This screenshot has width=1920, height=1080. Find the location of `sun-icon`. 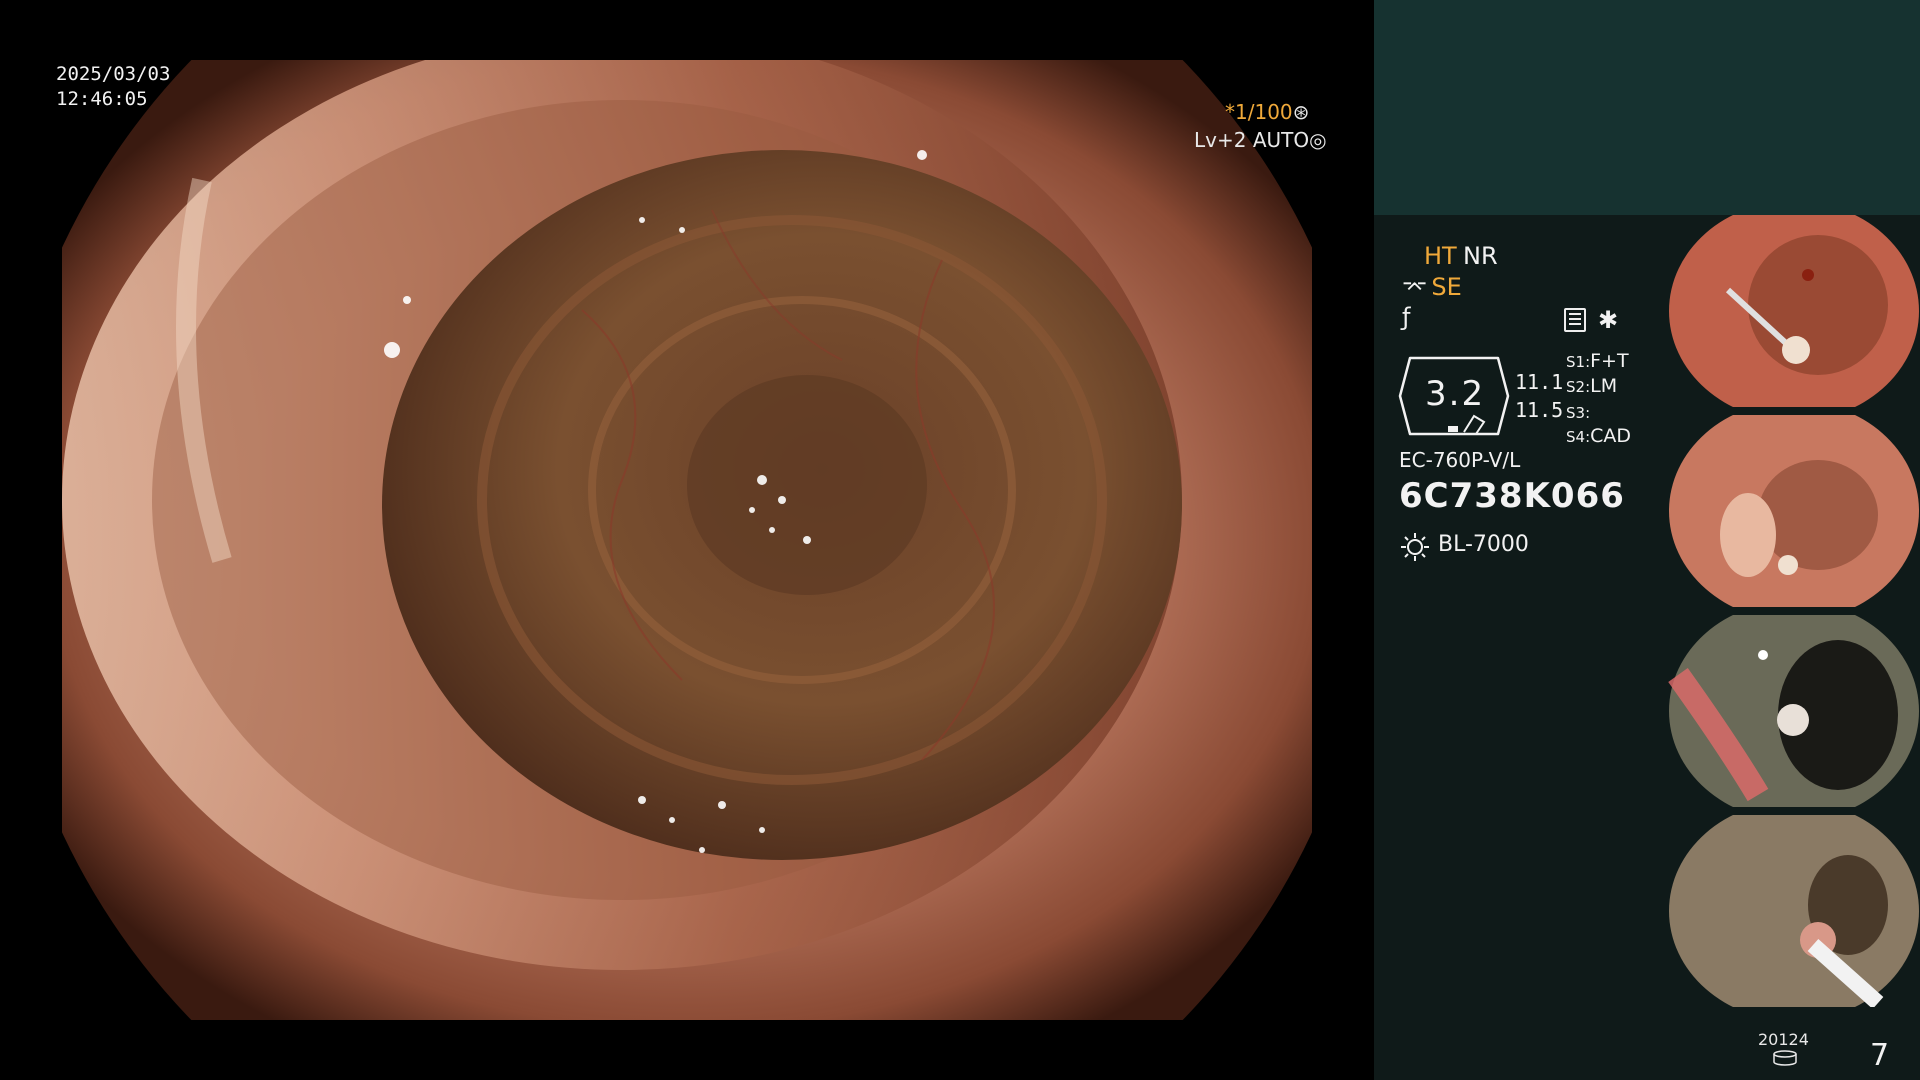

sun-icon is located at coordinates (1415, 547).